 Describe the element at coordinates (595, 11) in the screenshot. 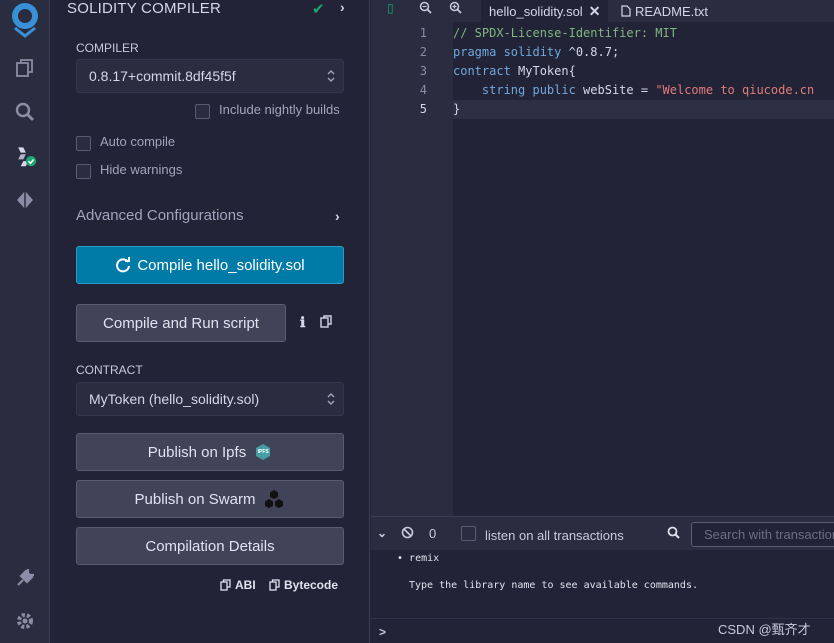

I see `close-icon: ✕` at that location.